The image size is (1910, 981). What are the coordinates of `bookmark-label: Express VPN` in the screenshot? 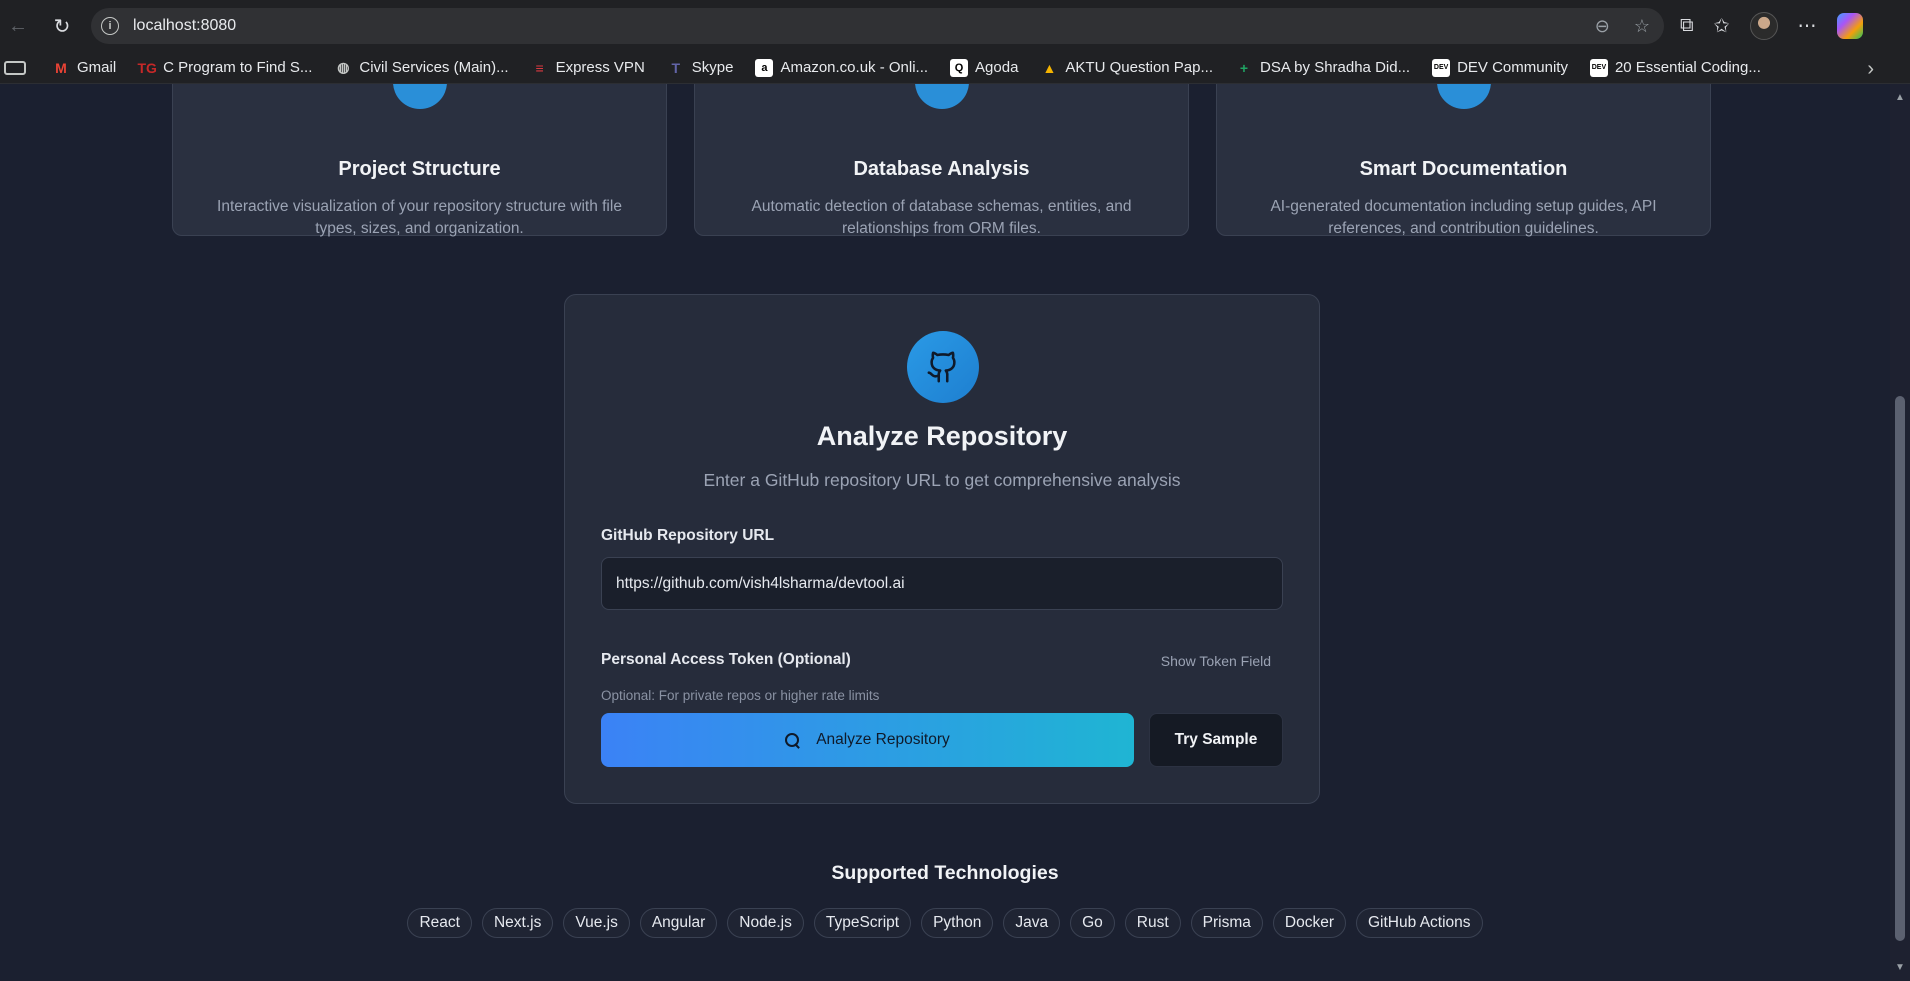 It's located at (600, 67).